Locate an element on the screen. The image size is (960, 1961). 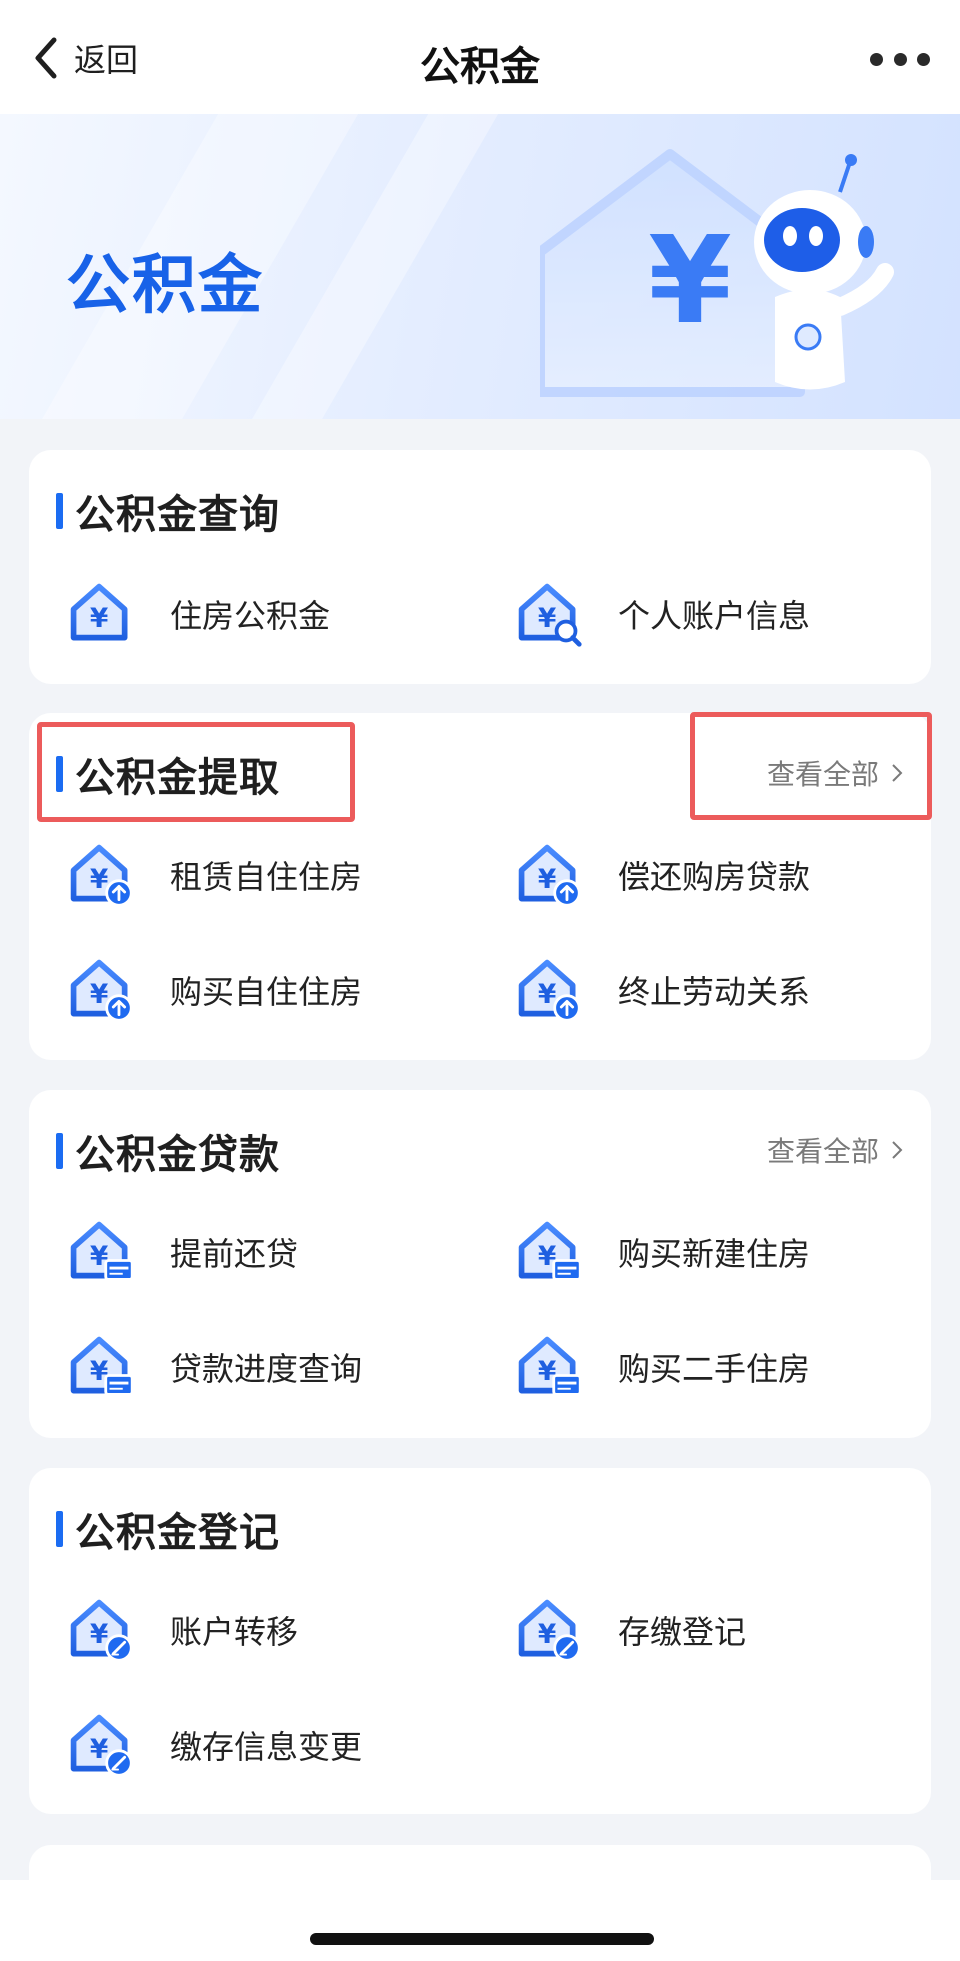
view-all-label: 查看全部 is located at coordinates (822, 1151).